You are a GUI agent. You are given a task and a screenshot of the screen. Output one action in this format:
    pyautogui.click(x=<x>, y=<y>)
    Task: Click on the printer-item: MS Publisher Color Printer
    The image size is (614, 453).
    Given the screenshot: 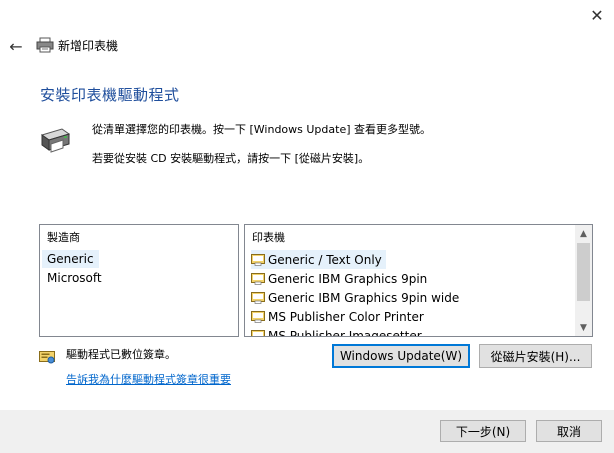 What is the action you would take?
    pyautogui.click(x=337, y=316)
    